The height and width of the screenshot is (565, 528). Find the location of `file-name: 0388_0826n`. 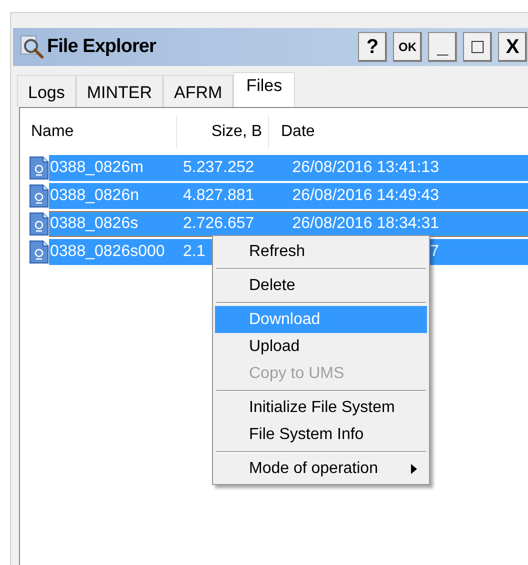

file-name: 0388_0826n is located at coordinates (95, 196).